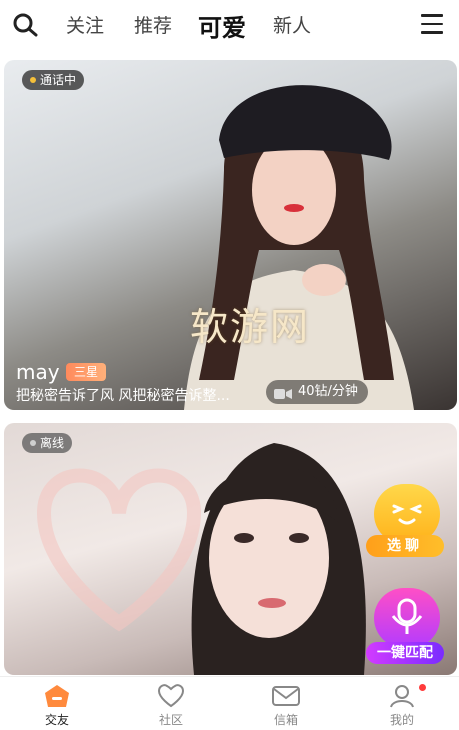 The width and height of the screenshot is (459, 730). I want to click on nav-item-friends: 交友, so click(57, 703).